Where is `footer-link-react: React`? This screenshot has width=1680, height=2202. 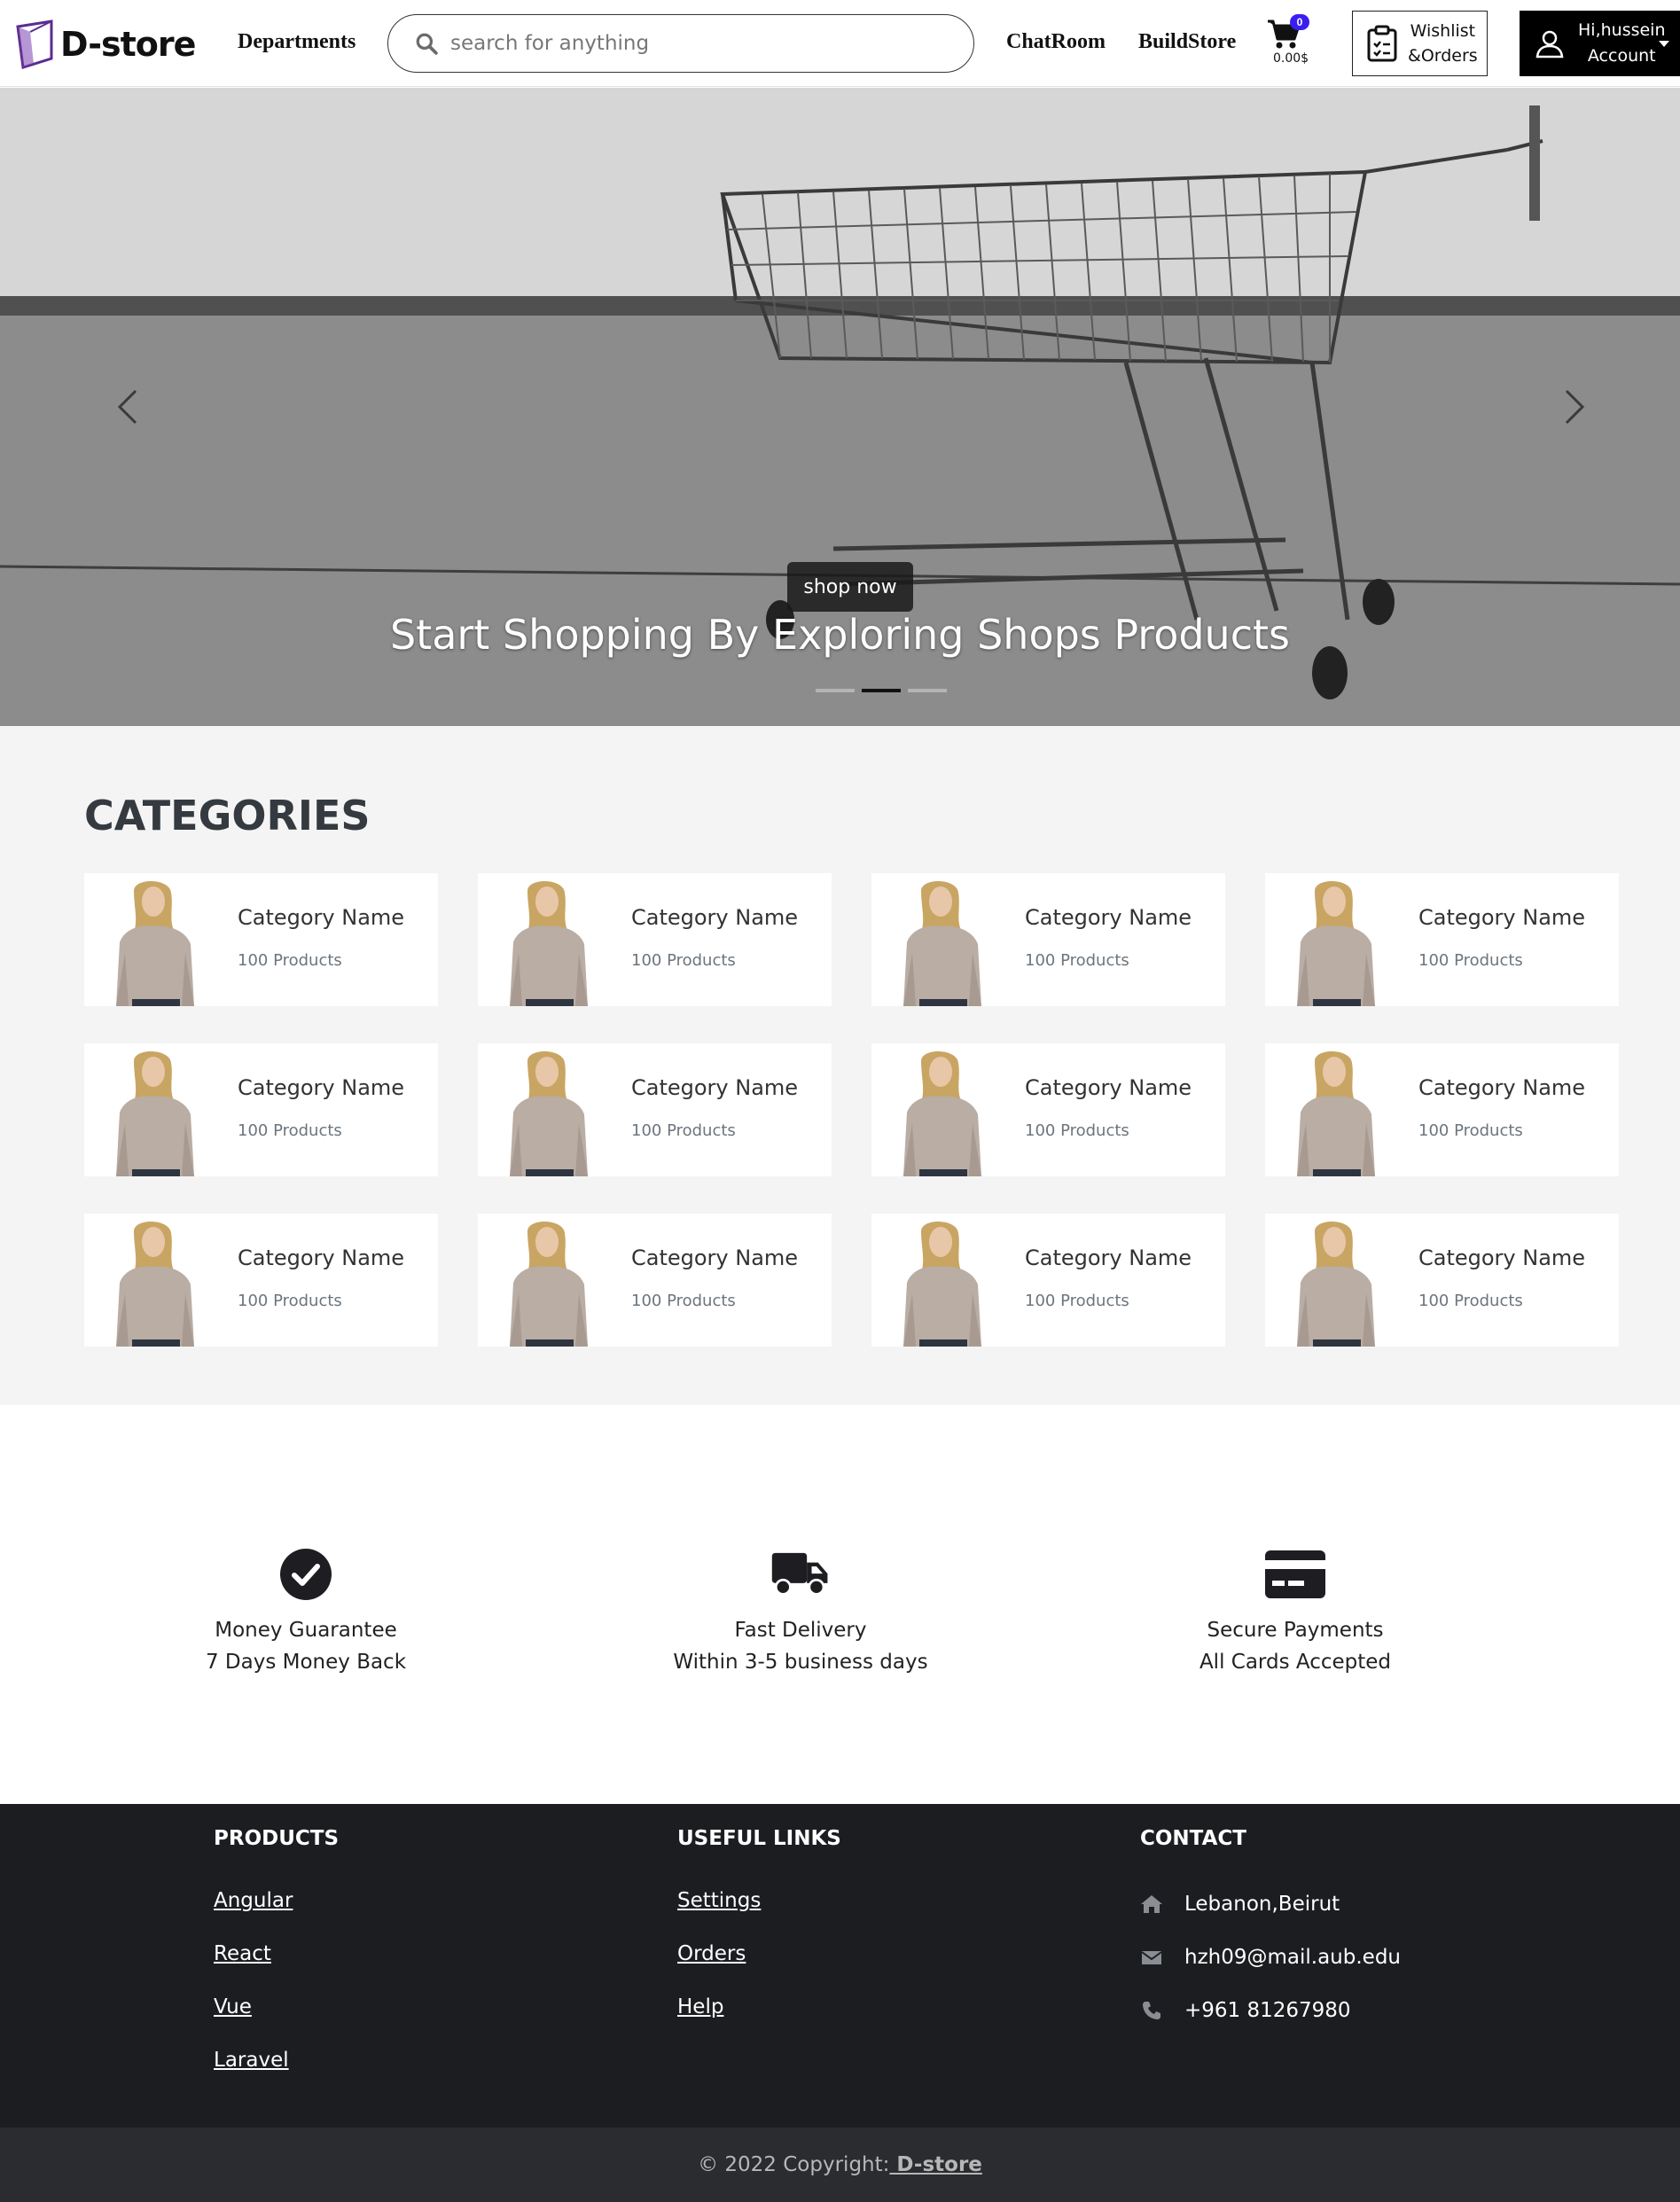
footer-link-react: React is located at coordinates (276, 1957).